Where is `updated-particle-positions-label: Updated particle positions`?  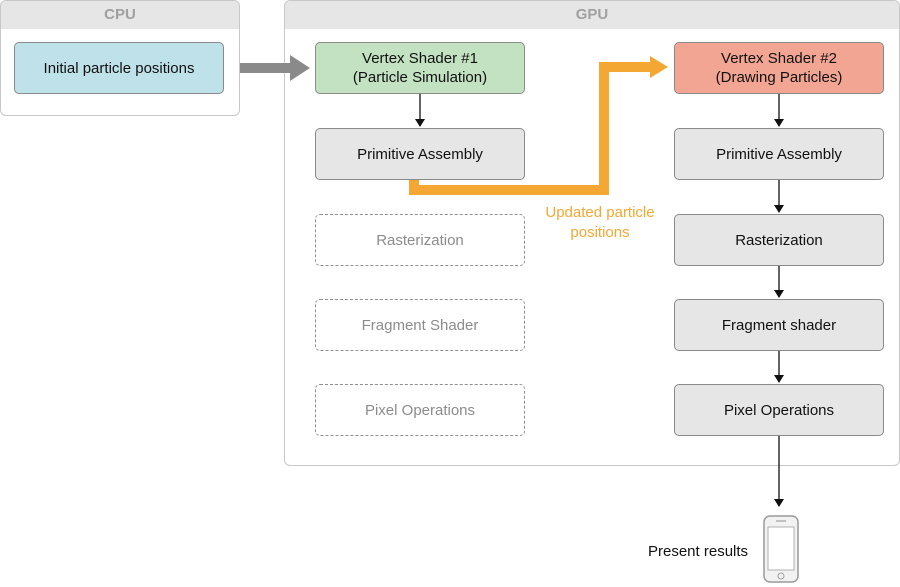
updated-particle-positions-label: Updated particle positions is located at coordinates (600, 222).